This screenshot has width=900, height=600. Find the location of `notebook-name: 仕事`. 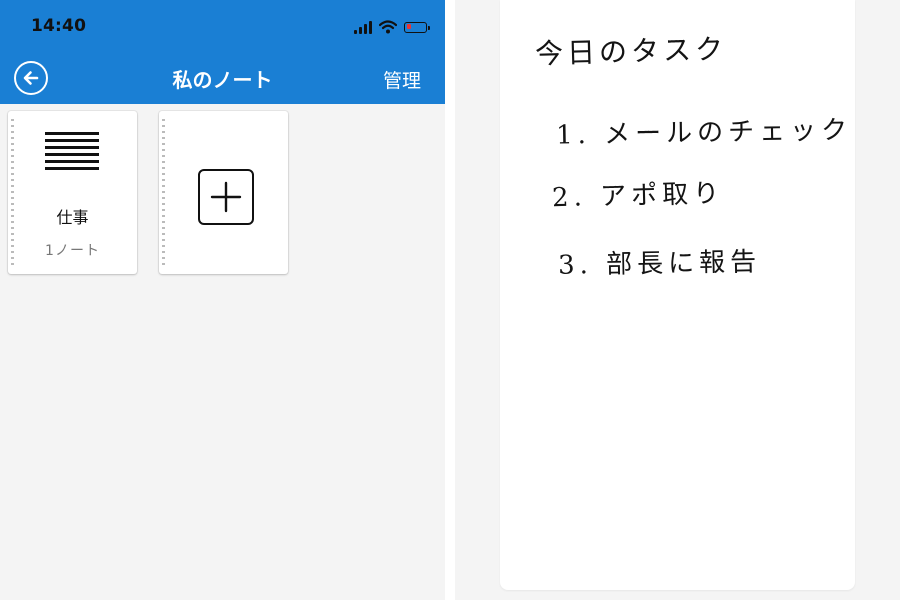

notebook-name: 仕事 is located at coordinates (72, 217).